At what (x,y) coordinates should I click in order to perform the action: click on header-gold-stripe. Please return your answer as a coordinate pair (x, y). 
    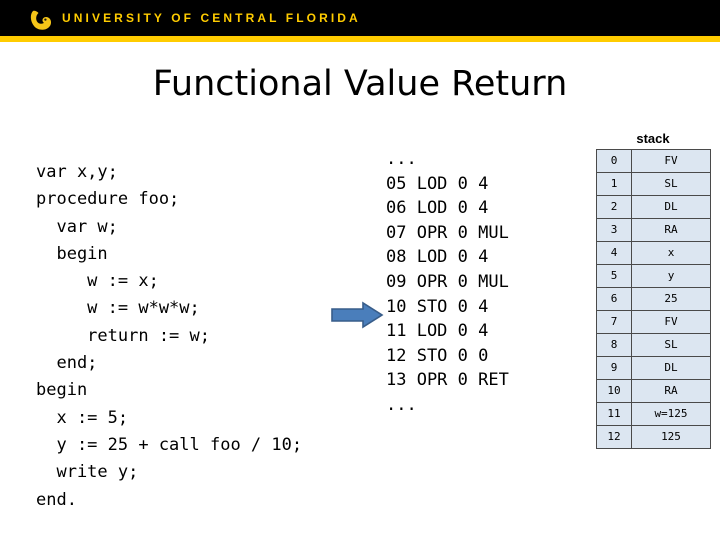
    Looking at the image, I should click on (360, 39).